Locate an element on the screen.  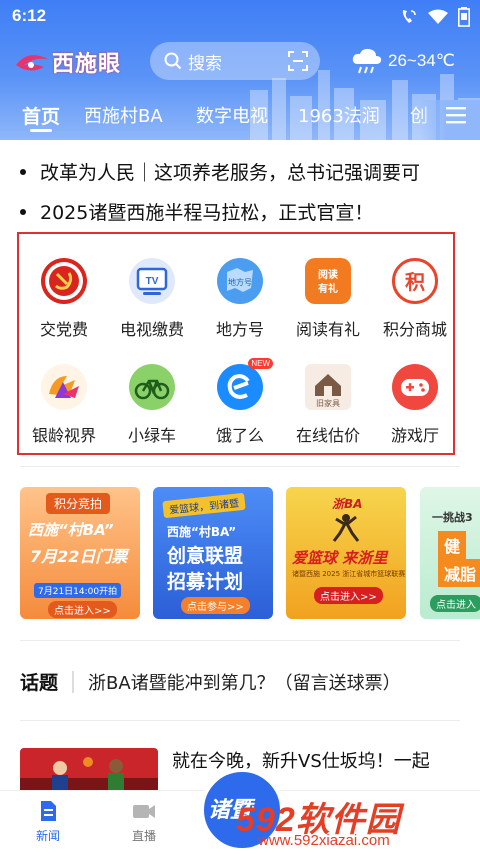
banner-title: 爱篮球 来浙里 is located at coordinates (340, 558).